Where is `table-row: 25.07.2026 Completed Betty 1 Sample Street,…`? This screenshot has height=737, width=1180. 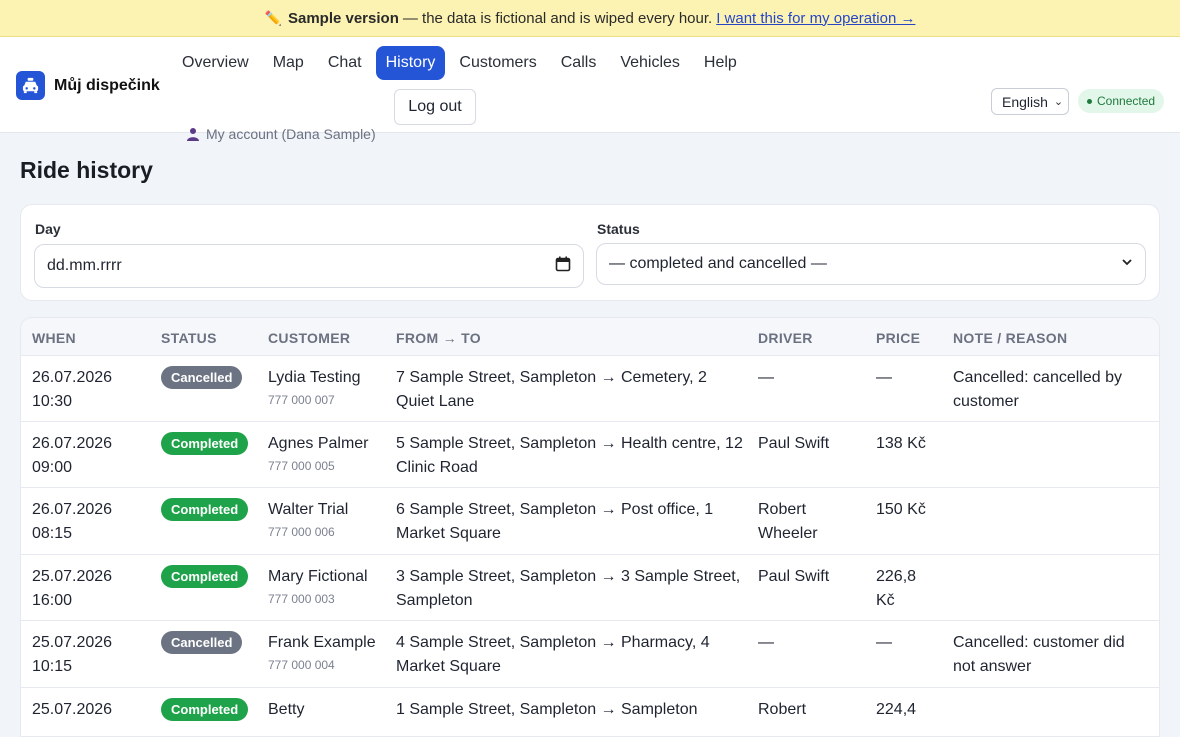
table-row: 25.07.2026 Completed Betty 1 Sample Street,… is located at coordinates (590, 712).